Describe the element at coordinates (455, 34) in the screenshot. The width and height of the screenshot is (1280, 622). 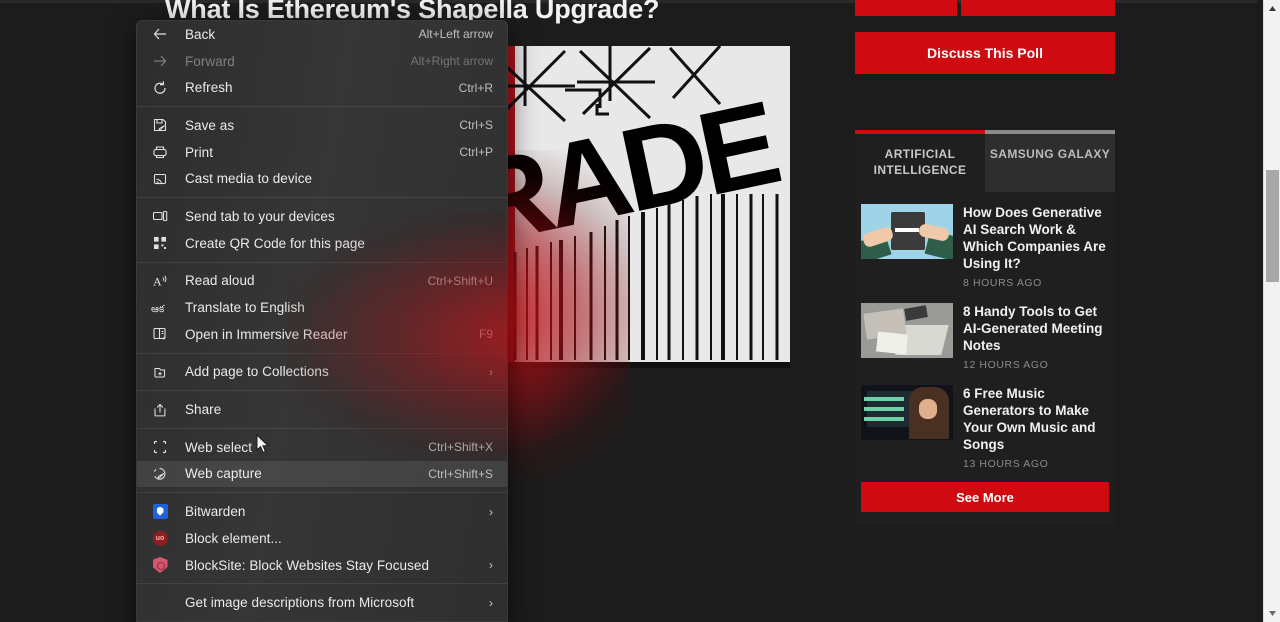
I see `menu-accelerator: Alt+Left arrow` at that location.